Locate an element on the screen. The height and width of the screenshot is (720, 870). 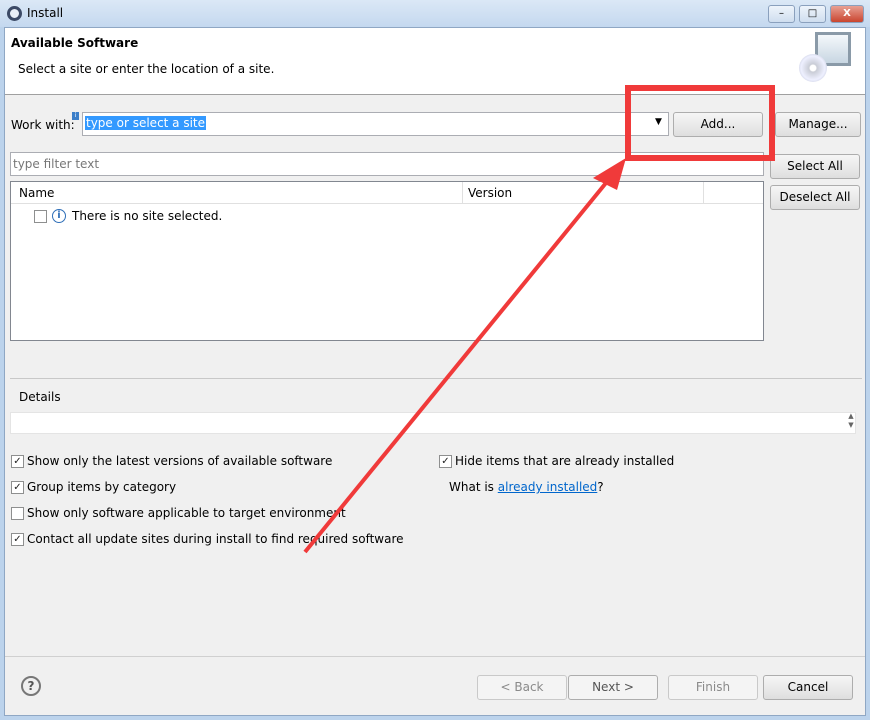
annotation-arrow-head is located at coordinates (609, 174).